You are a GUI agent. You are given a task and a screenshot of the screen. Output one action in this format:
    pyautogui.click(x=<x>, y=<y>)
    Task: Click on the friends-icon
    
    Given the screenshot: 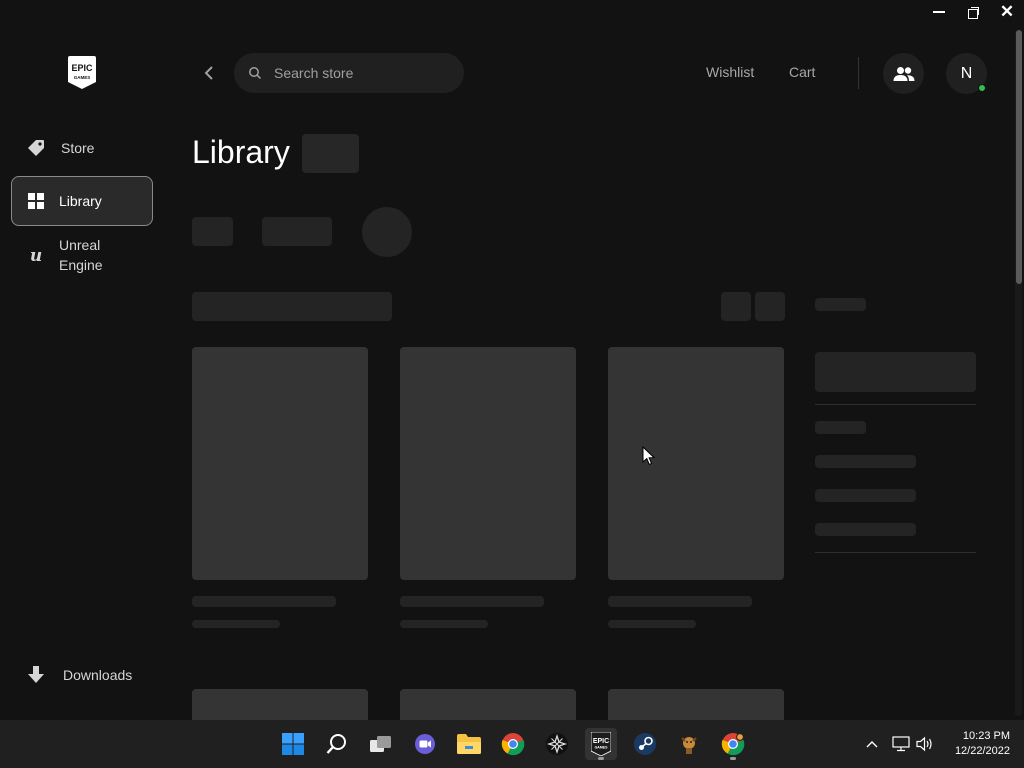 What is the action you would take?
    pyautogui.click(x=903, y=73)
    